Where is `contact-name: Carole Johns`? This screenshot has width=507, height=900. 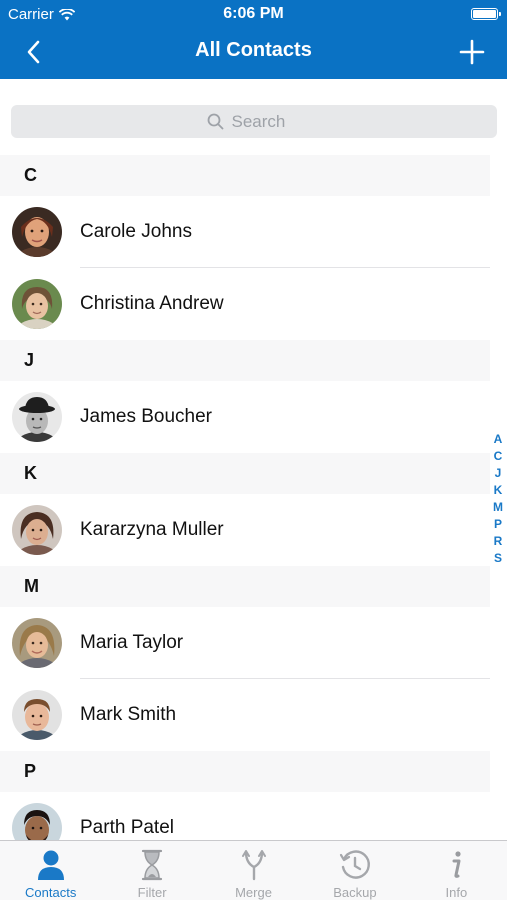
contact-name: Carole Johns is located at coordinates (136, 231).